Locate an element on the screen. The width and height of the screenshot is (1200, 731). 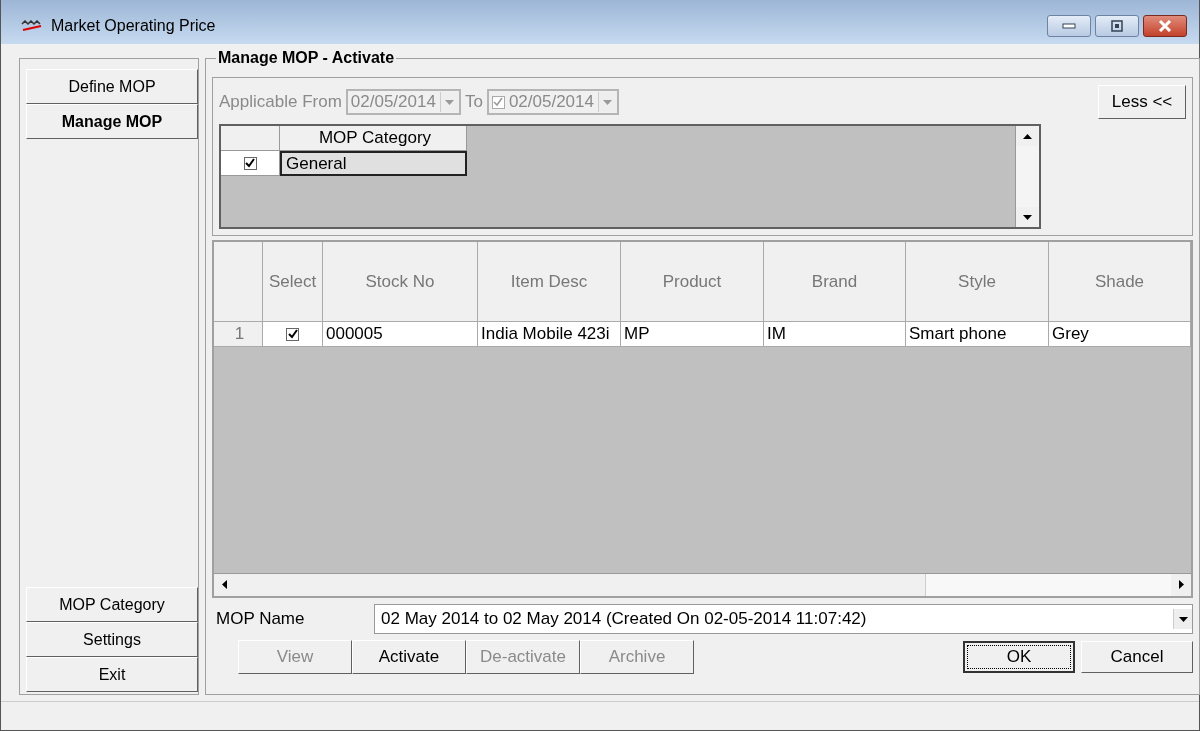
sidebar-button: Manage MOP is located at coordinates (112, 121).